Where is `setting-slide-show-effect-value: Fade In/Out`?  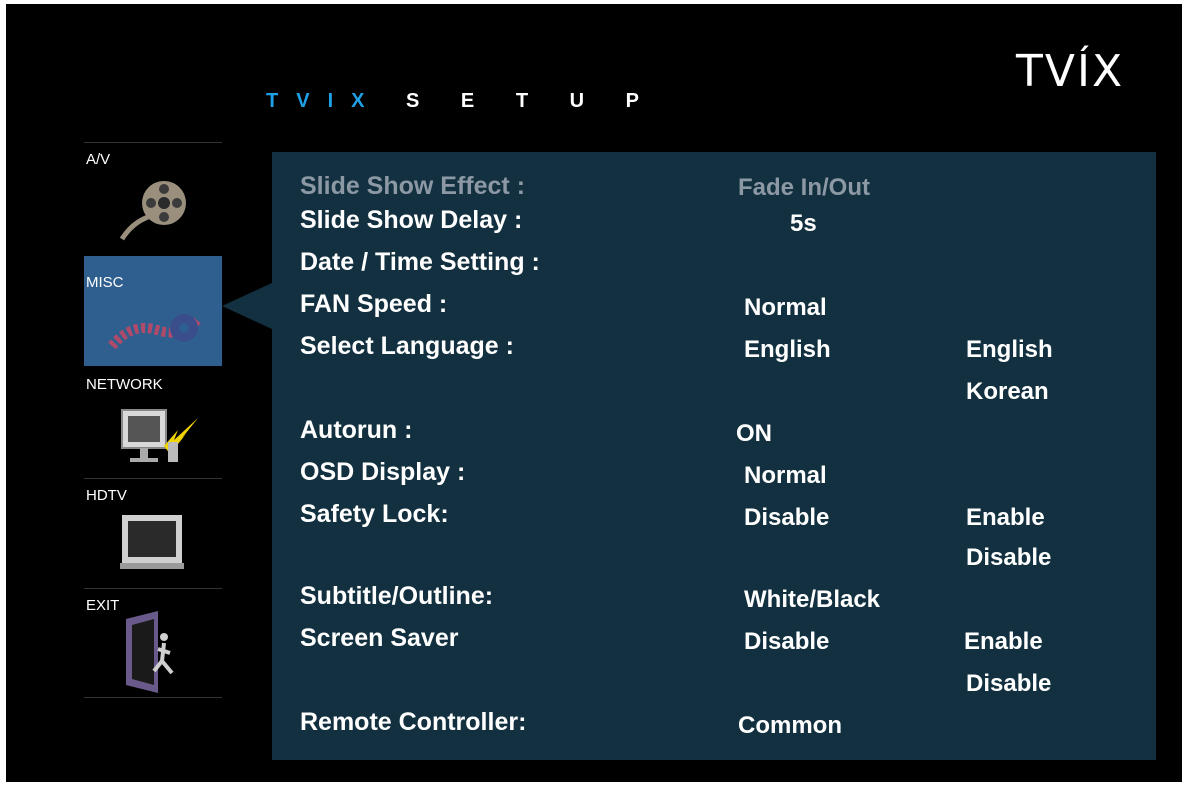
setting-slide-show-effect-value: Fade In/Out is located at coordinates (804, 188).